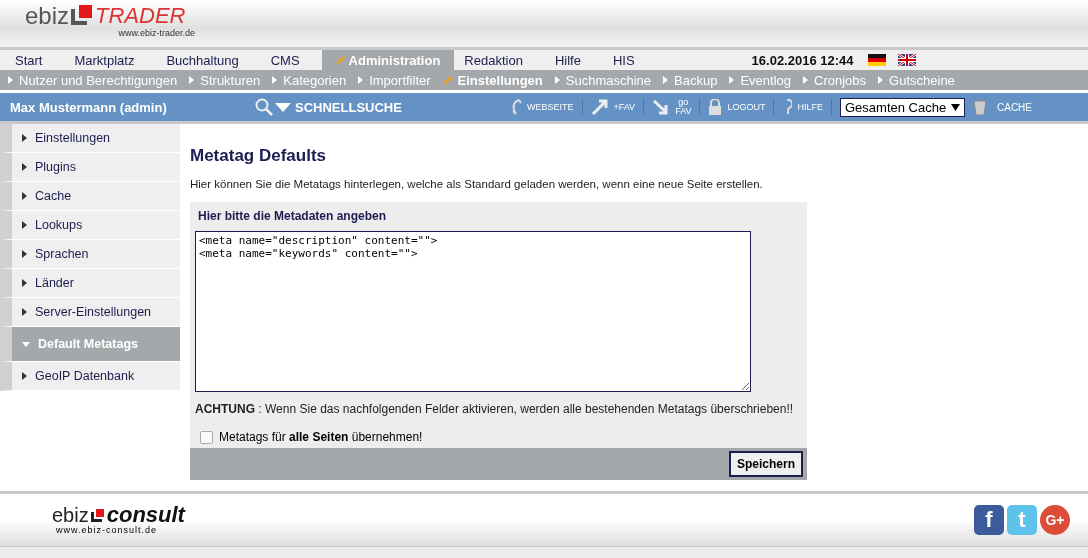 The width and height of the screenshot is (1088, 558). What do you see at coordinates (516, 107) in the screenshot?
I see `hook-icon` at bounding box center [516, 107].